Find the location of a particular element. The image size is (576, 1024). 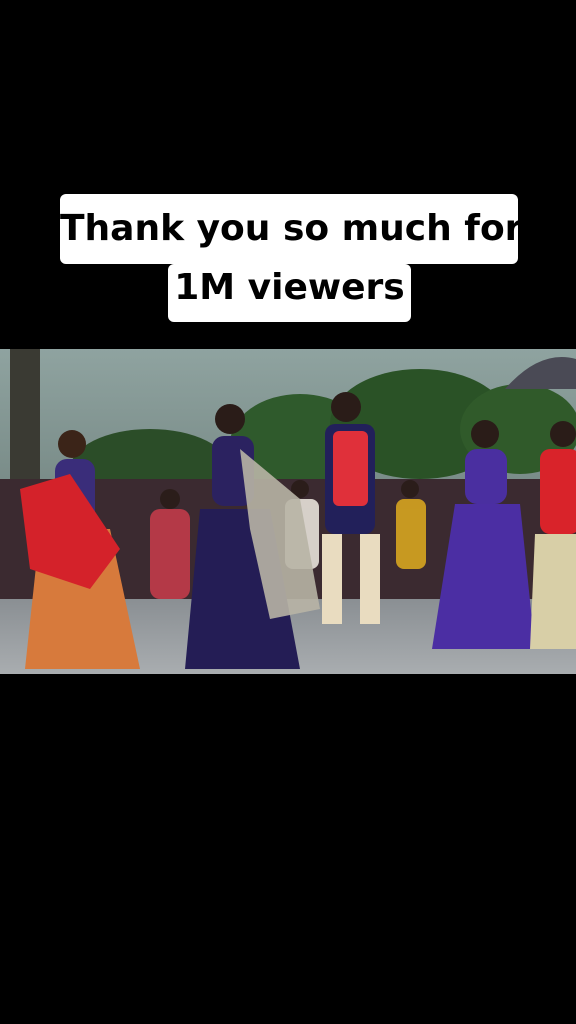

caption-line-2: 1M viewers is located at coordinates (289, 293).